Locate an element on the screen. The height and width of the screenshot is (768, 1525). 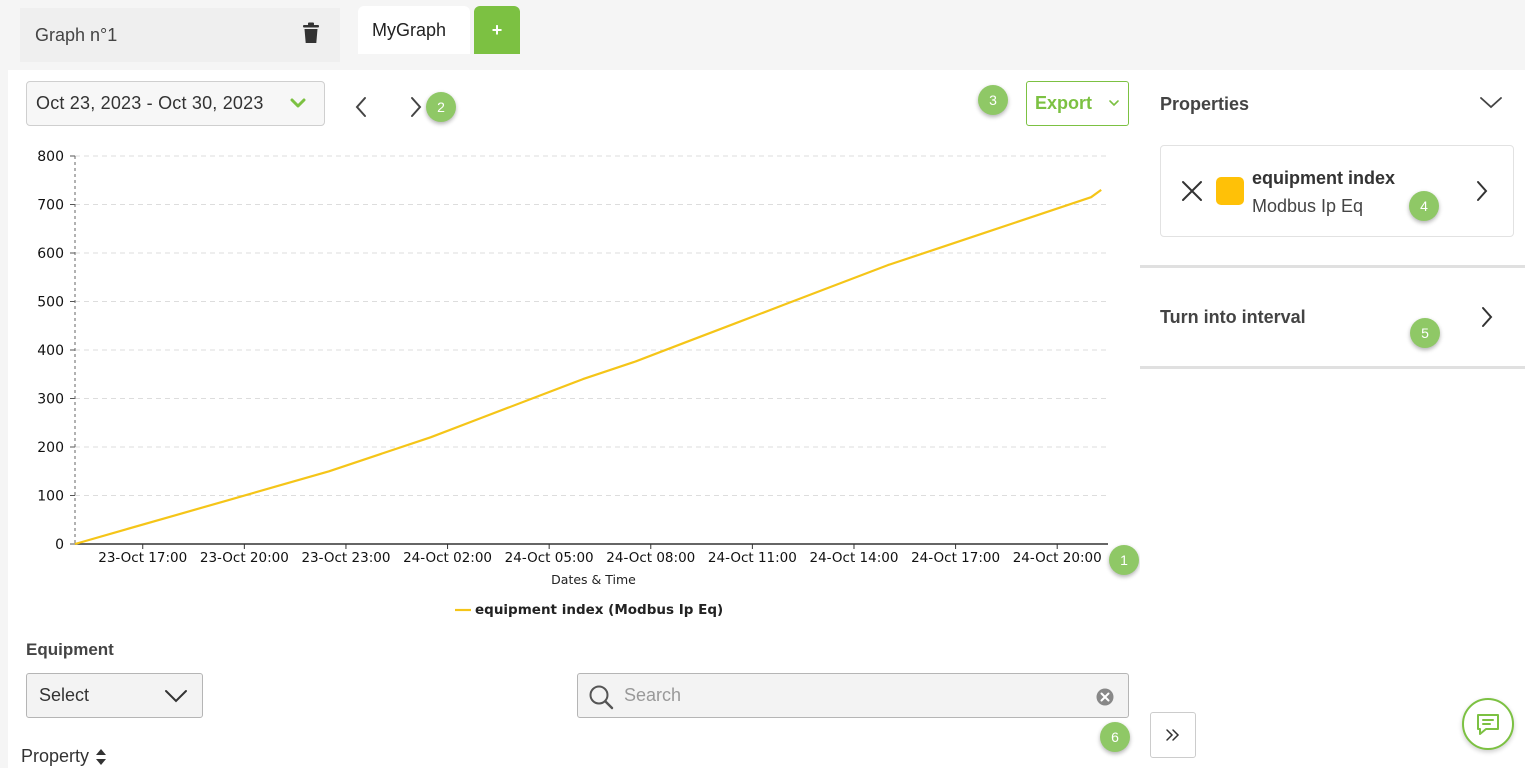
property-column-header: Property is located at coordinates (64, 756).